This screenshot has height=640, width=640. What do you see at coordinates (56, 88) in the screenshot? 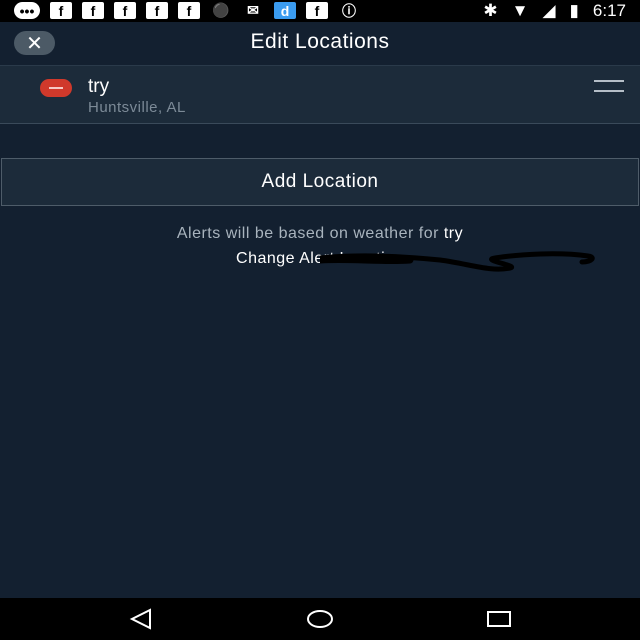
I see `remove-location-icon` at bounding box center [56, 88].